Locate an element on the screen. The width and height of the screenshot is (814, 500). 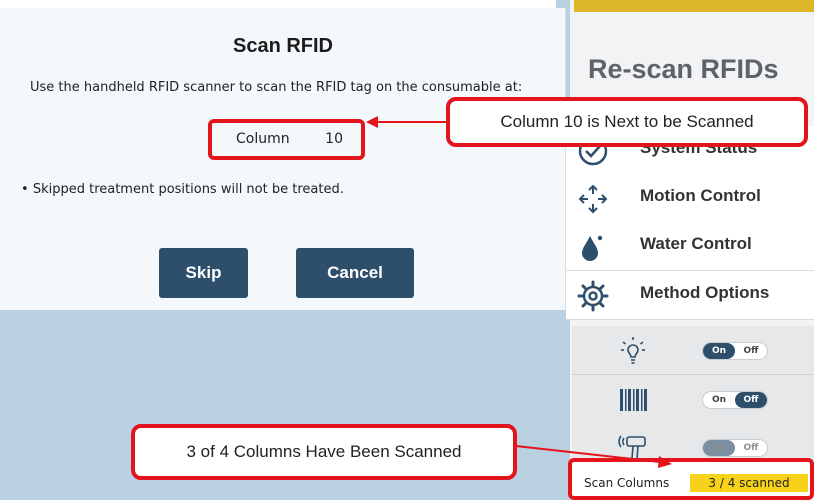
callout-columns-scanned: 3 of 4 Columns Have Been Scanned is located at coordinates (324, 452).